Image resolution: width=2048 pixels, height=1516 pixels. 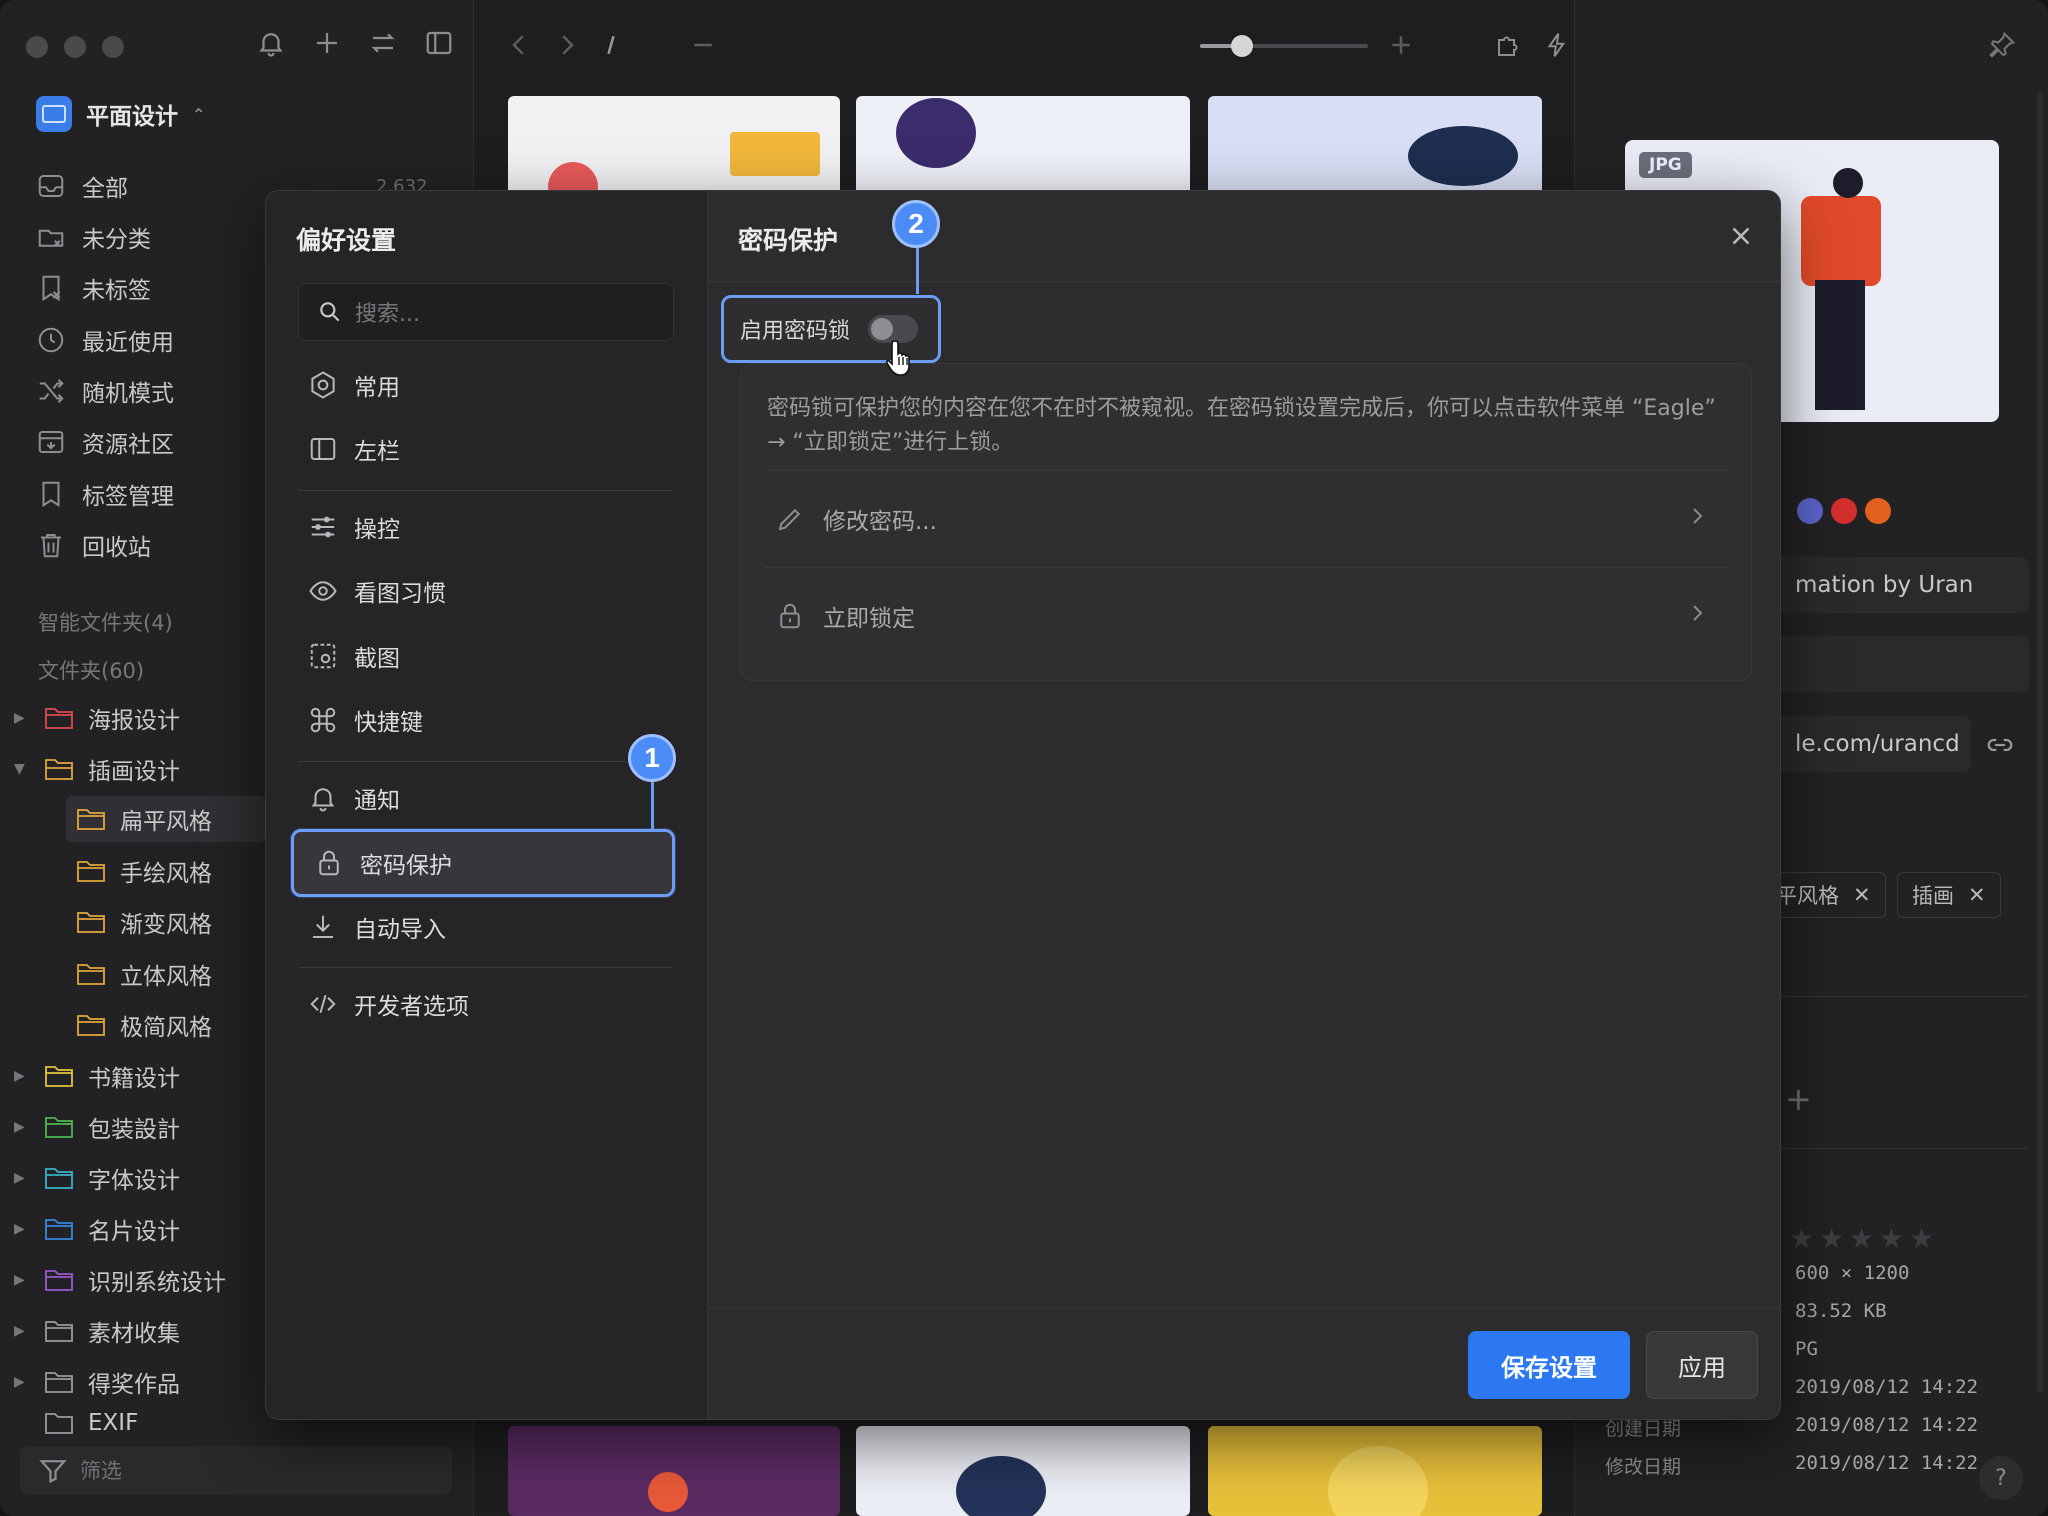 What do you see at coordinates (82, 186) in the screenshot?
I see `sidebar-item-all: 全部` at bounding box center [82, 186].